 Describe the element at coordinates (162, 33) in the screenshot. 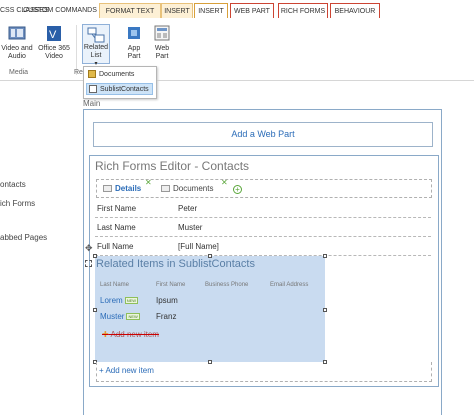

I see `web-part-icon` at that location.